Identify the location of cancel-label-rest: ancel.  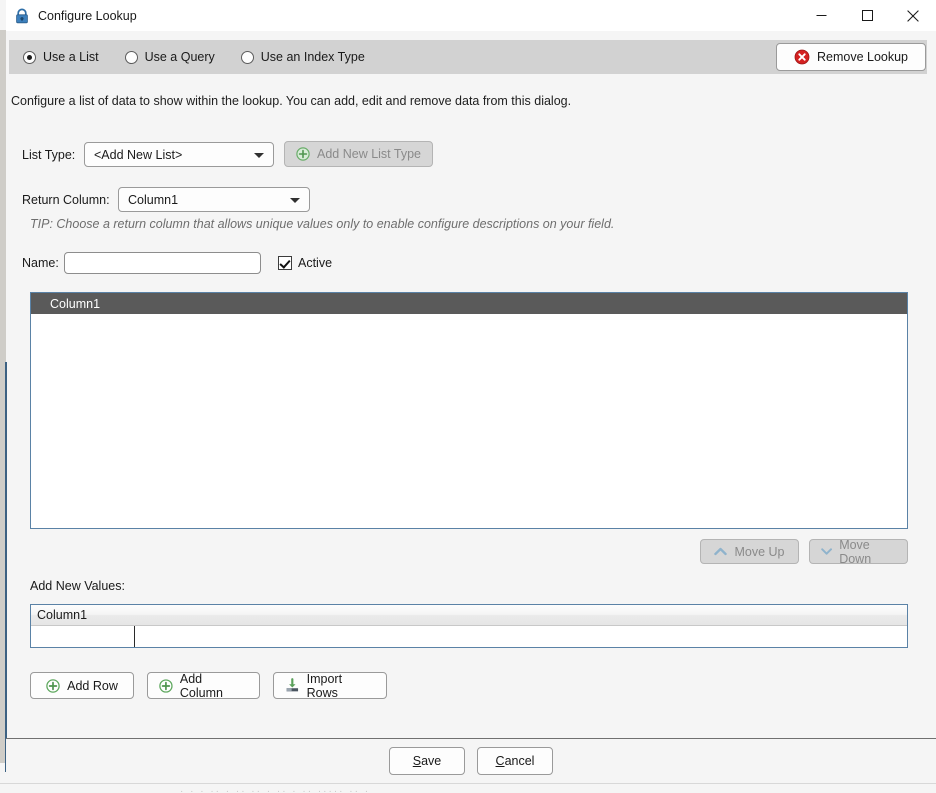
(519, 761).